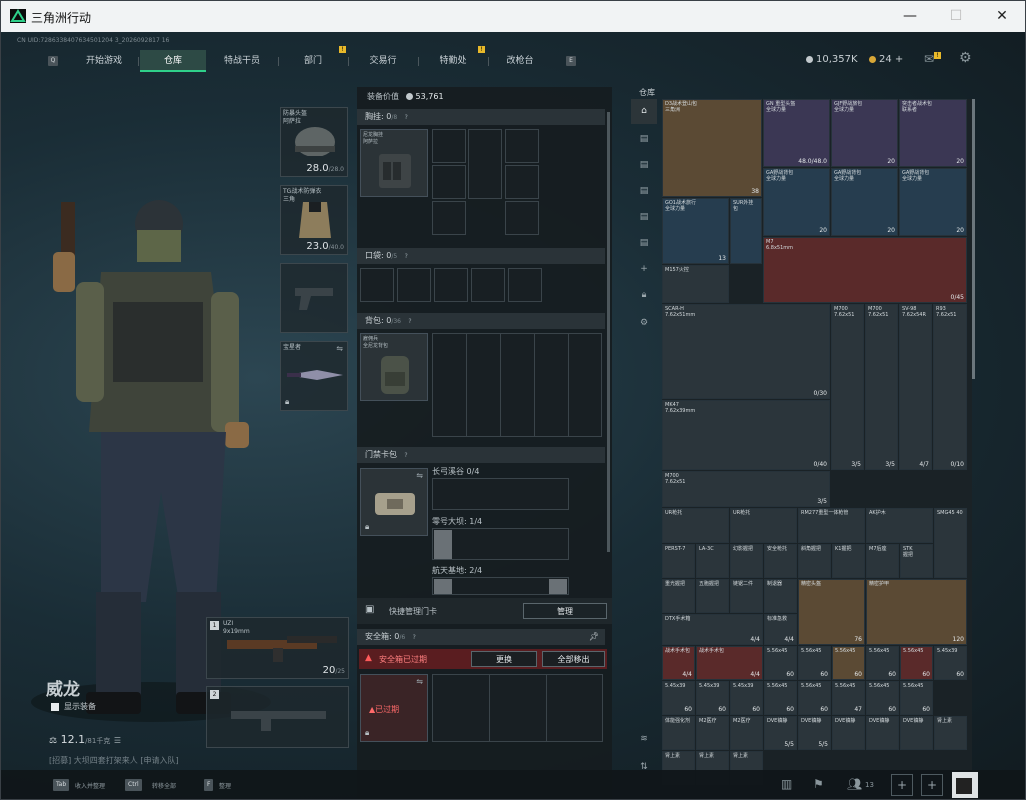  I want to click on nav-prev-key: Q, so click(53, 61).